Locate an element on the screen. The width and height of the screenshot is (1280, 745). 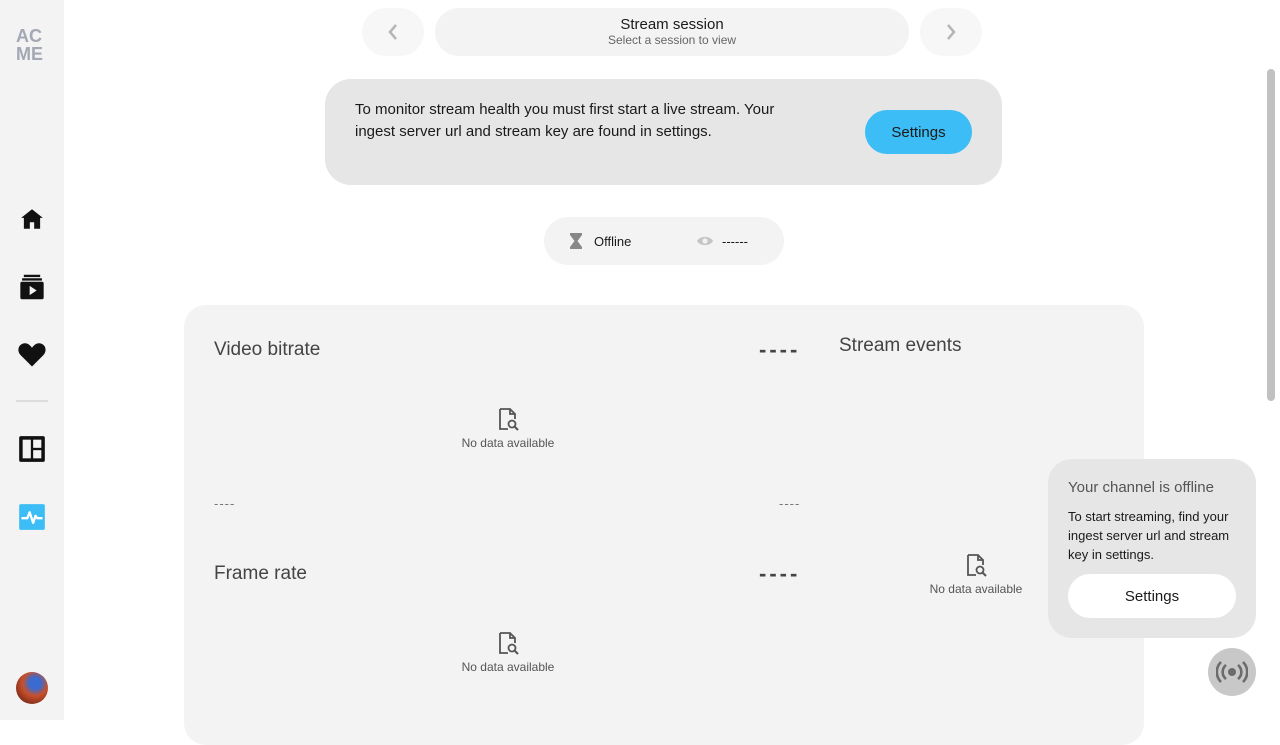
sidebar-item-home is located at coordinates (32, 219).